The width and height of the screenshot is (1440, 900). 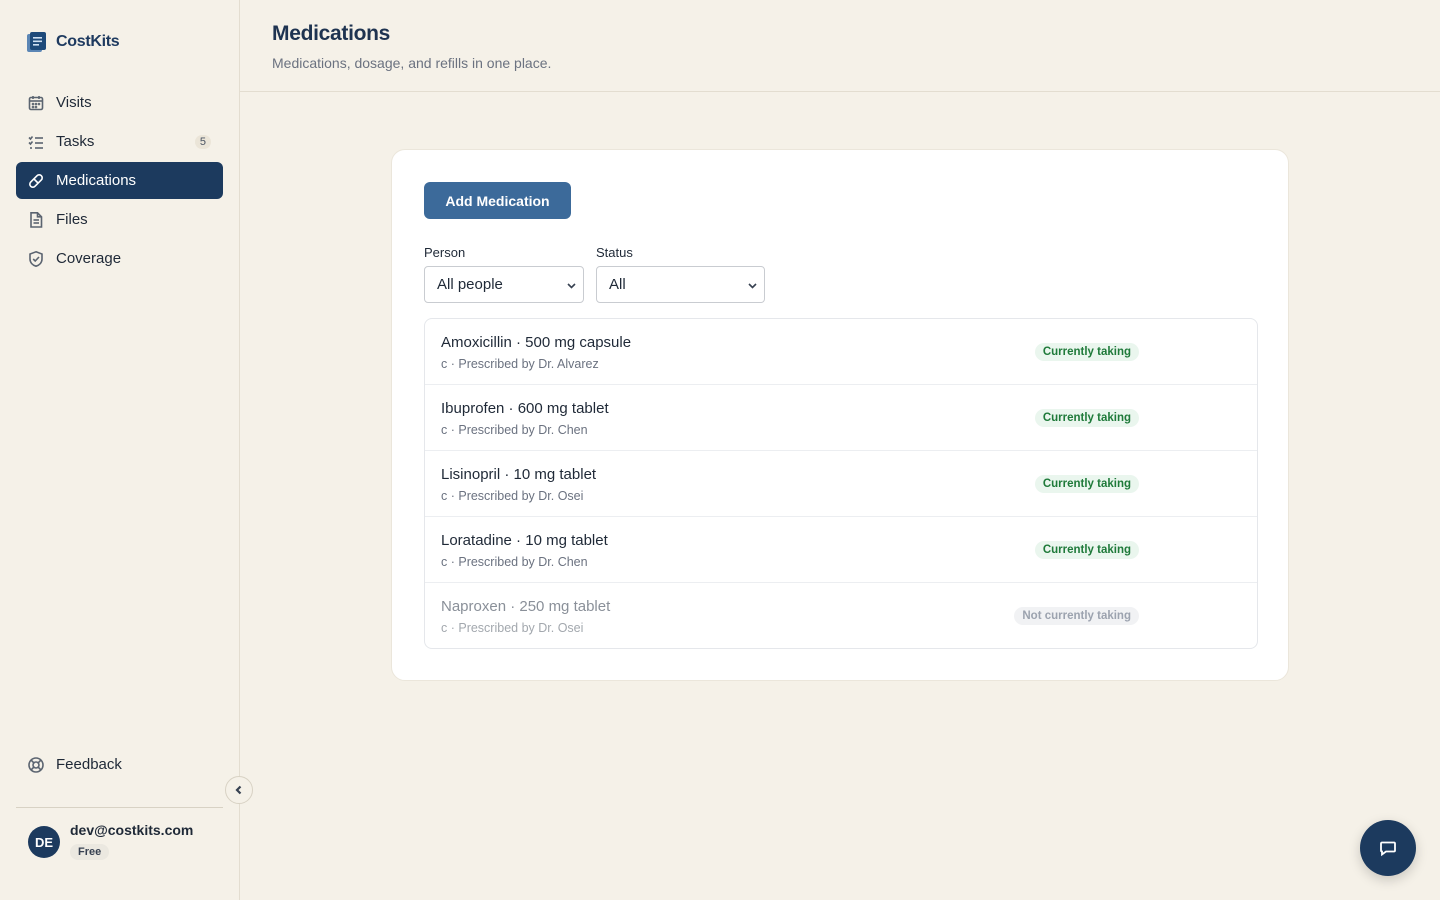 I want to click on chat-button, so click(x=1388, y=848).